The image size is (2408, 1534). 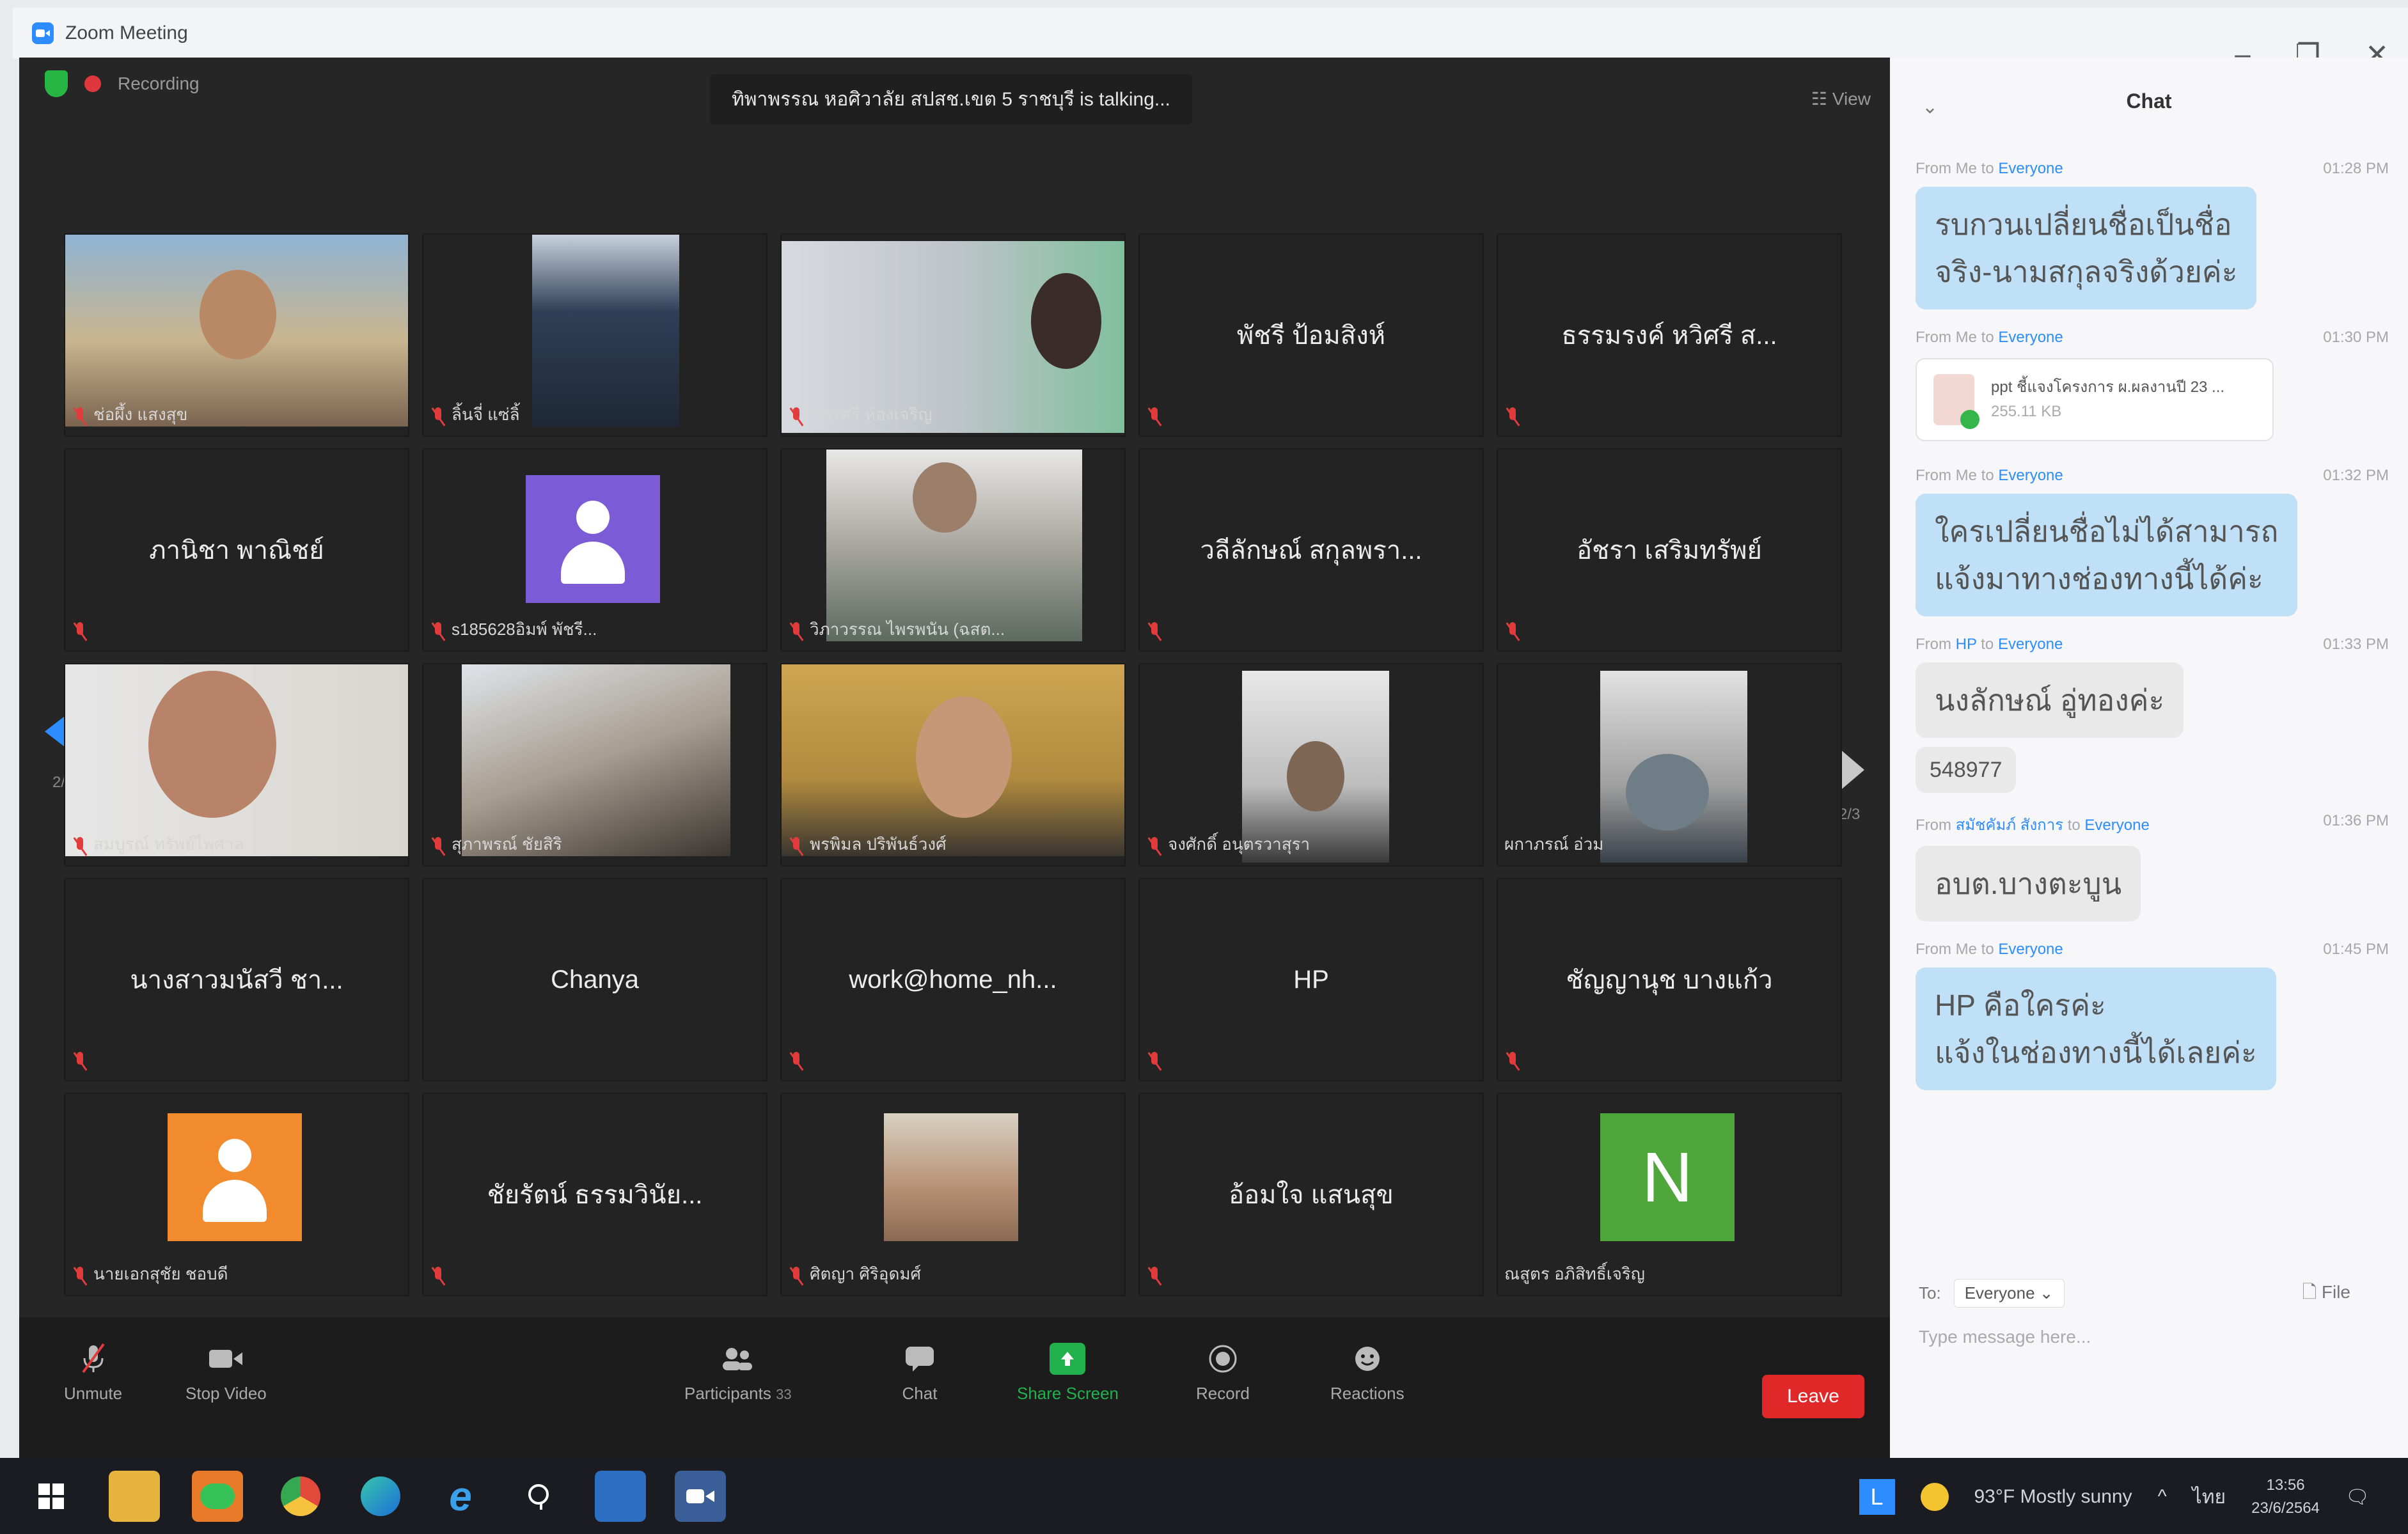 What do you see at coordinates (2357, 1497) in the screenshot?
I see `notification-icon: 🗨` at bounding box center [2357, 1497].